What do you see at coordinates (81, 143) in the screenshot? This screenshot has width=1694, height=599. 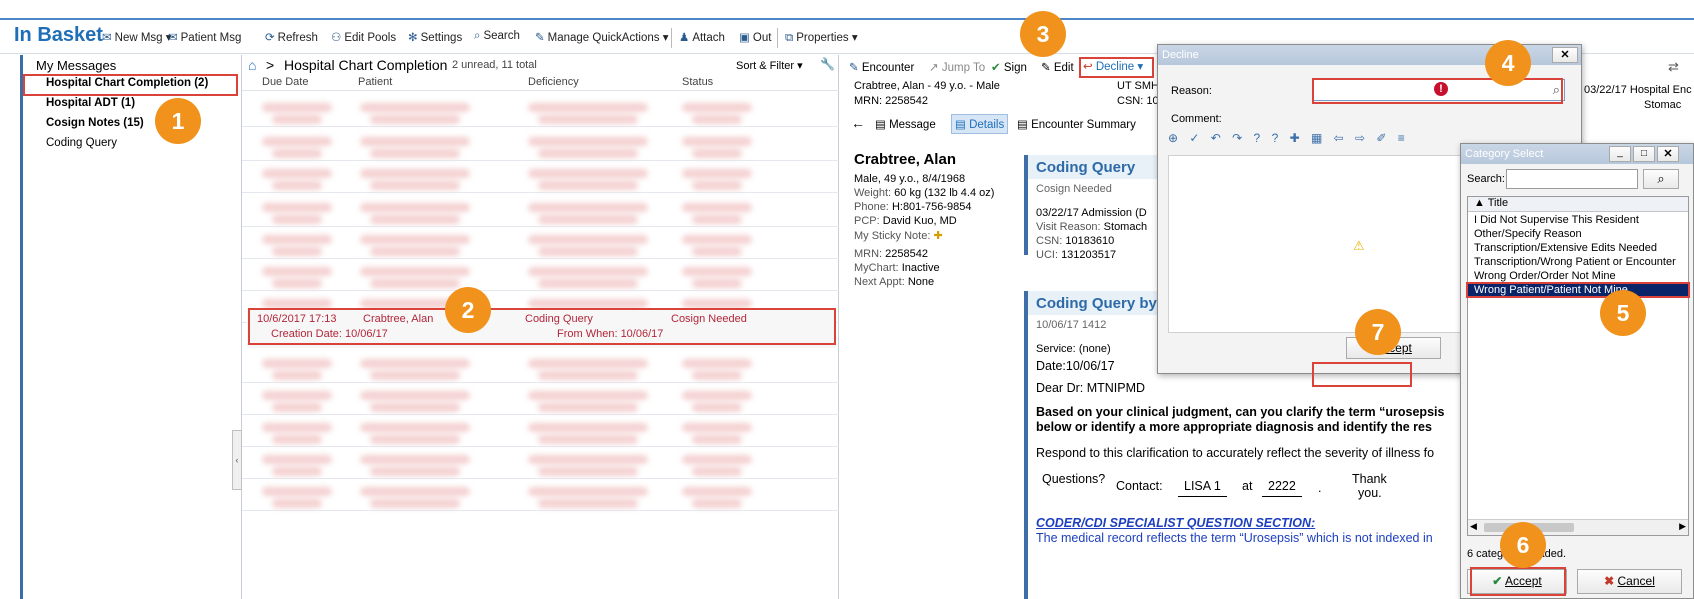 I see `folder-item: Coding Query` at bounding box center [81, 143].